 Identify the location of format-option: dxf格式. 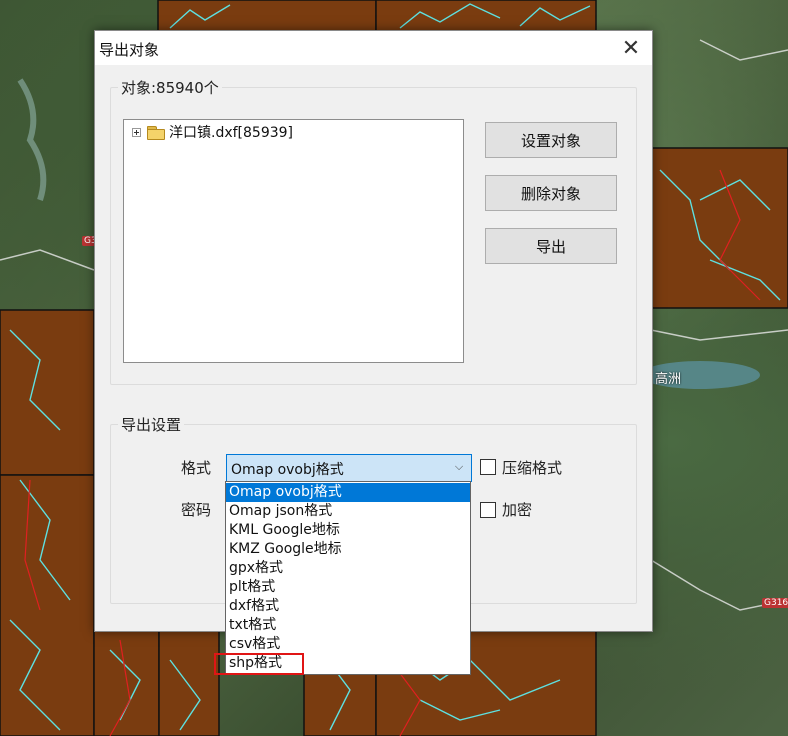
(348, 606).